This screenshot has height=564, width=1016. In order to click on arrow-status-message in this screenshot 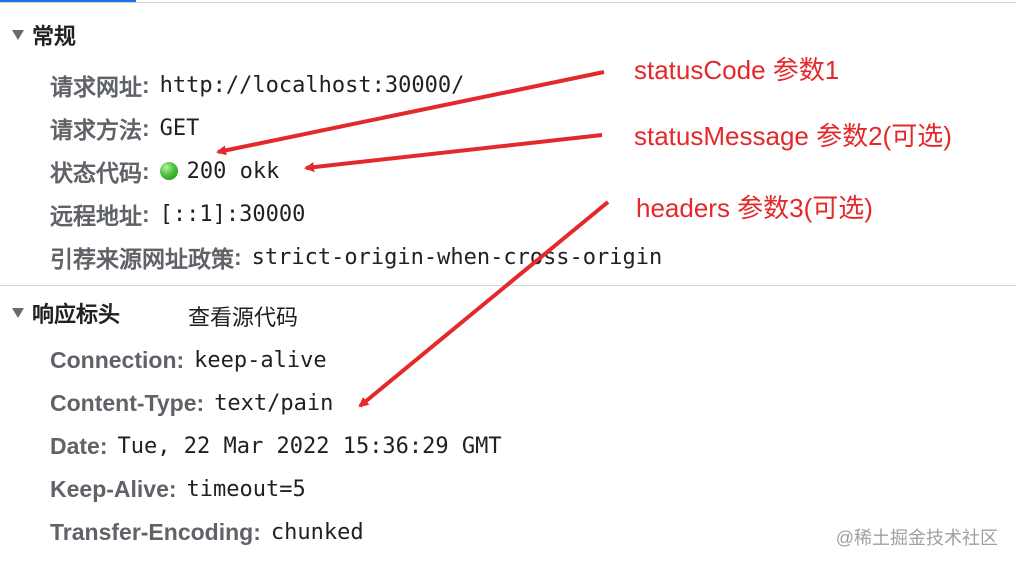, I will do `click(453, 153)`.